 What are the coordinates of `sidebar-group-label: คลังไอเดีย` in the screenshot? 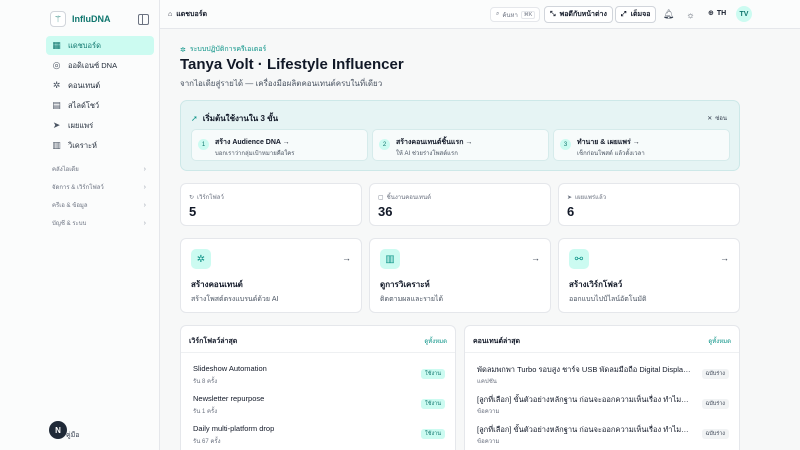 It's located at (65, 170).